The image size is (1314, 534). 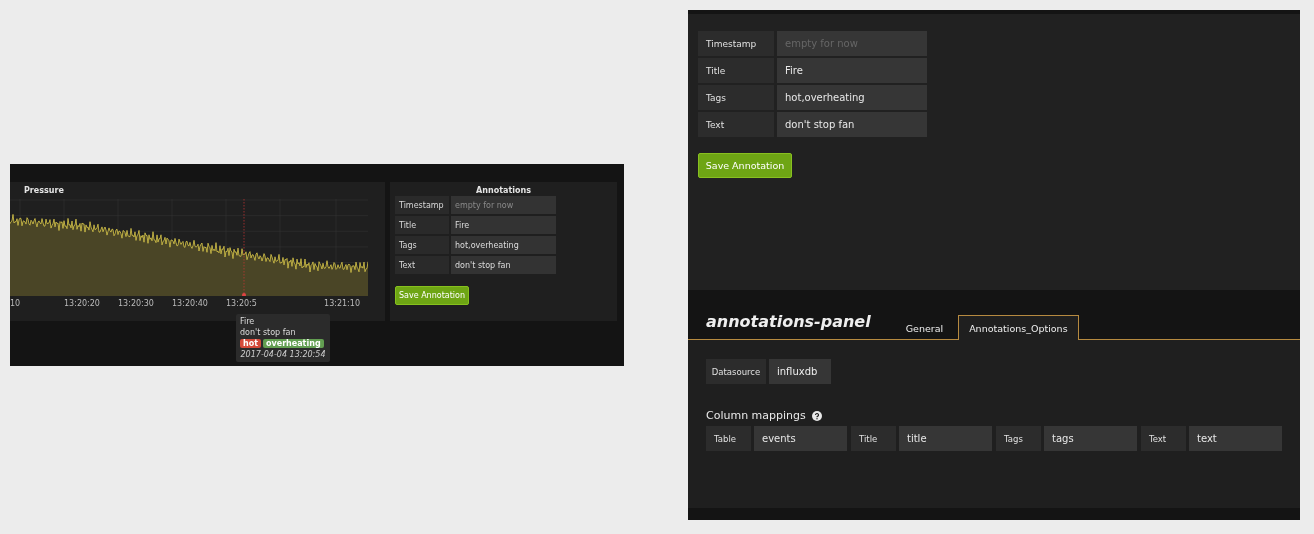 I want to click on tag: hot, so click(x=250, y=343).